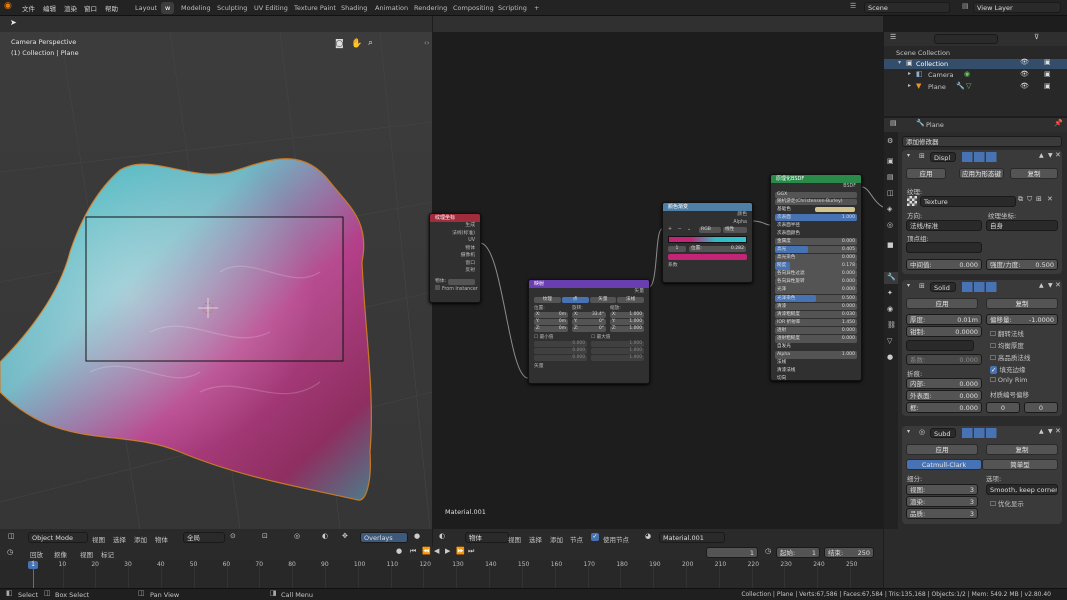  Describe the element at coordinates (997, 287) in the screenshot. I see `solid-toggle-icons` at that location.